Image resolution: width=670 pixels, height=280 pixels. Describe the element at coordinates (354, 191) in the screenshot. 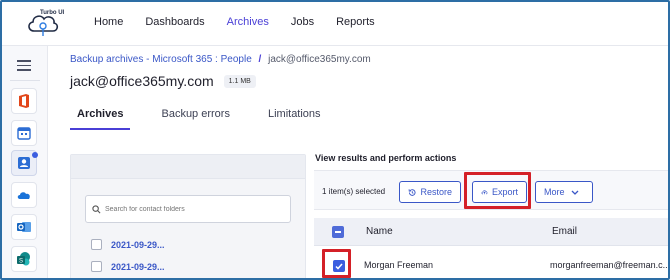

I see `selected-count: 1 item(s) selected` at that location.